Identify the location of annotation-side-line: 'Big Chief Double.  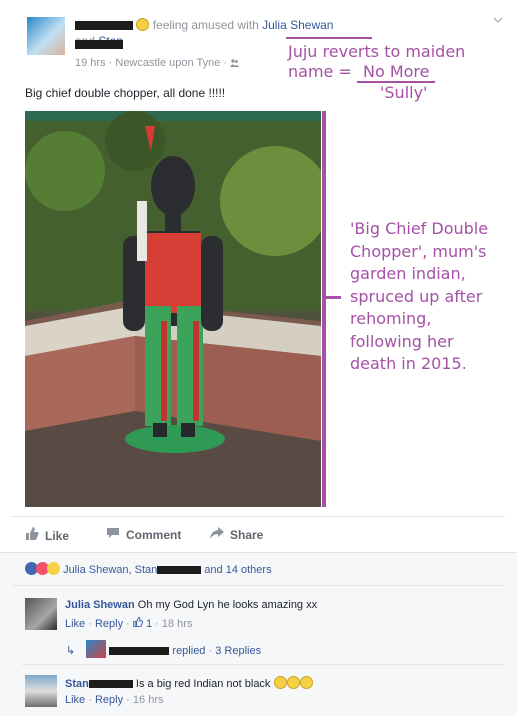
(419, 228).